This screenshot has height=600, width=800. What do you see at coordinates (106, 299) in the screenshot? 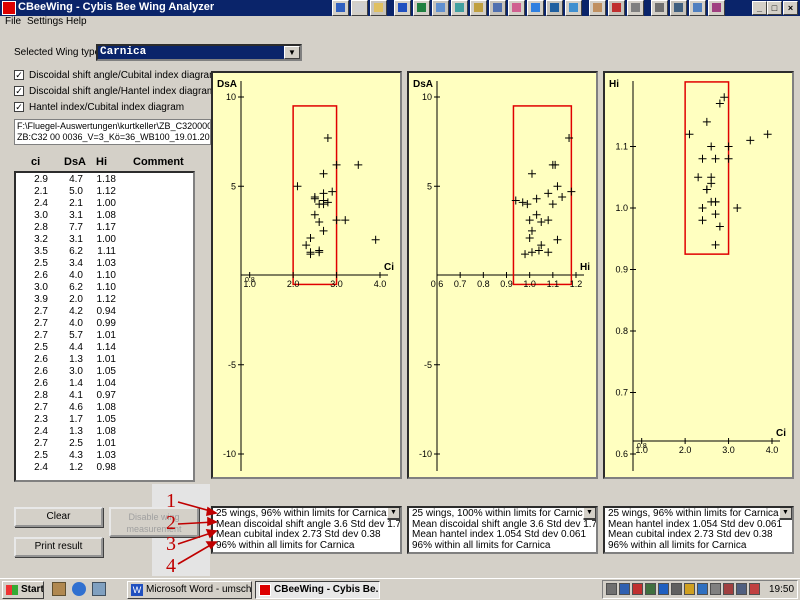
I see `cell-hi: 1.12` at bounding box center [106, 299].